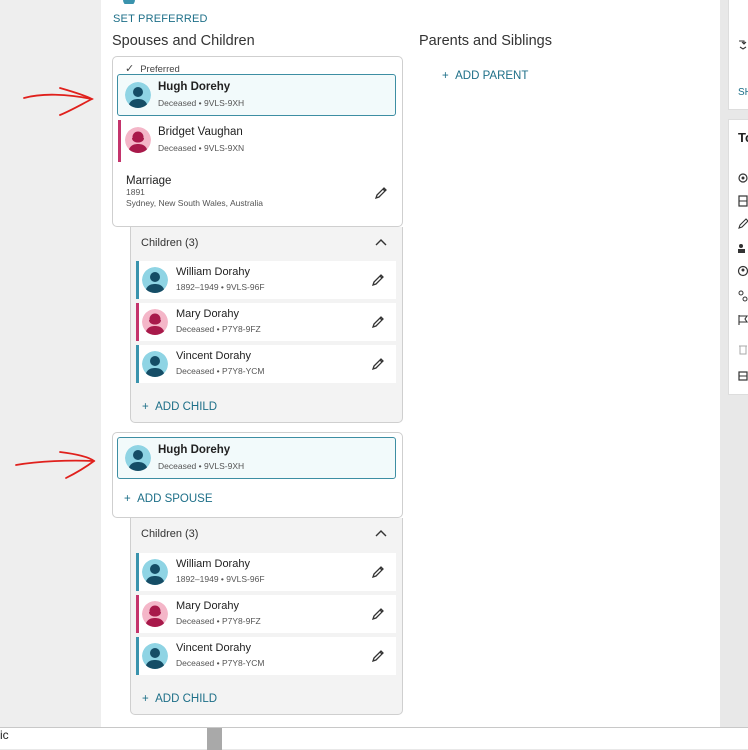  Describe the element at coordinates (135, 192) in the screenshot. I see `marriage-year: 1891` at that location.